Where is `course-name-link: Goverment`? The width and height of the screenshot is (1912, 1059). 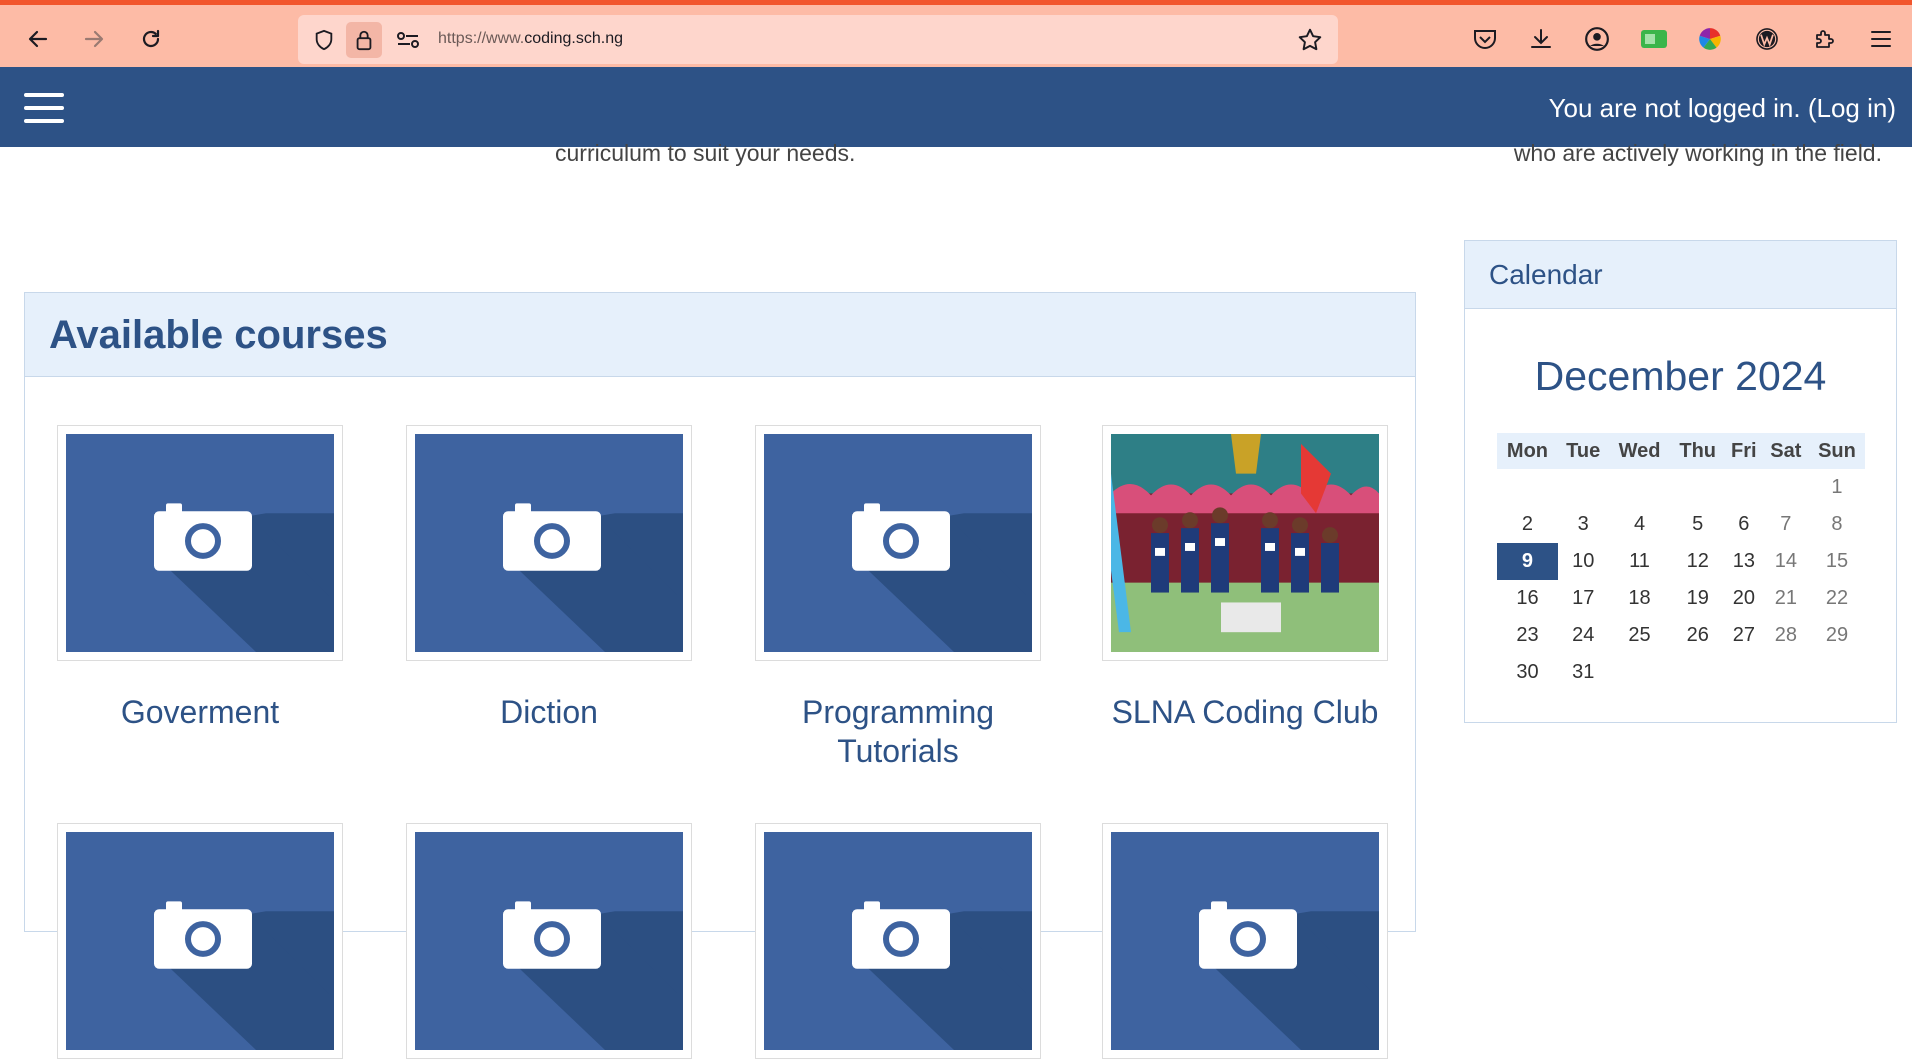 course-name-link: Goverment is located at coordinates (200, 712).